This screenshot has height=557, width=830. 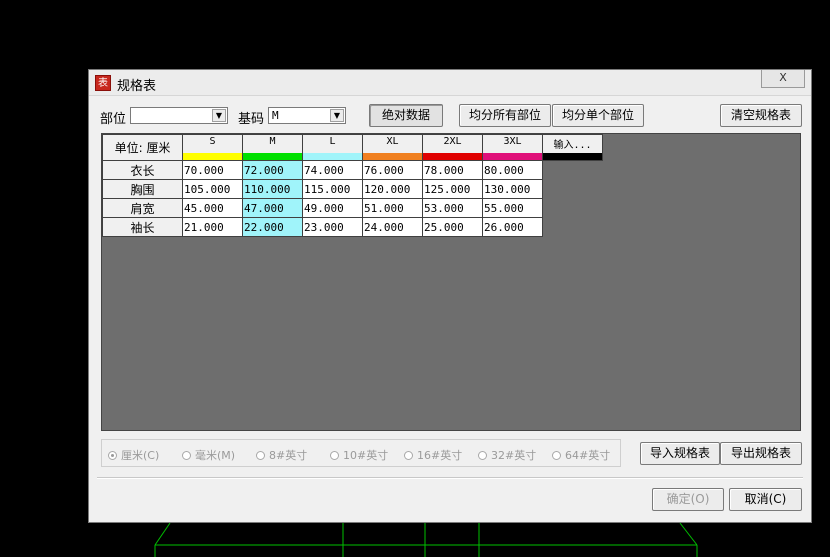 I want to click on radio-16-inch: 16#英寸, so click(x=433, y=455).